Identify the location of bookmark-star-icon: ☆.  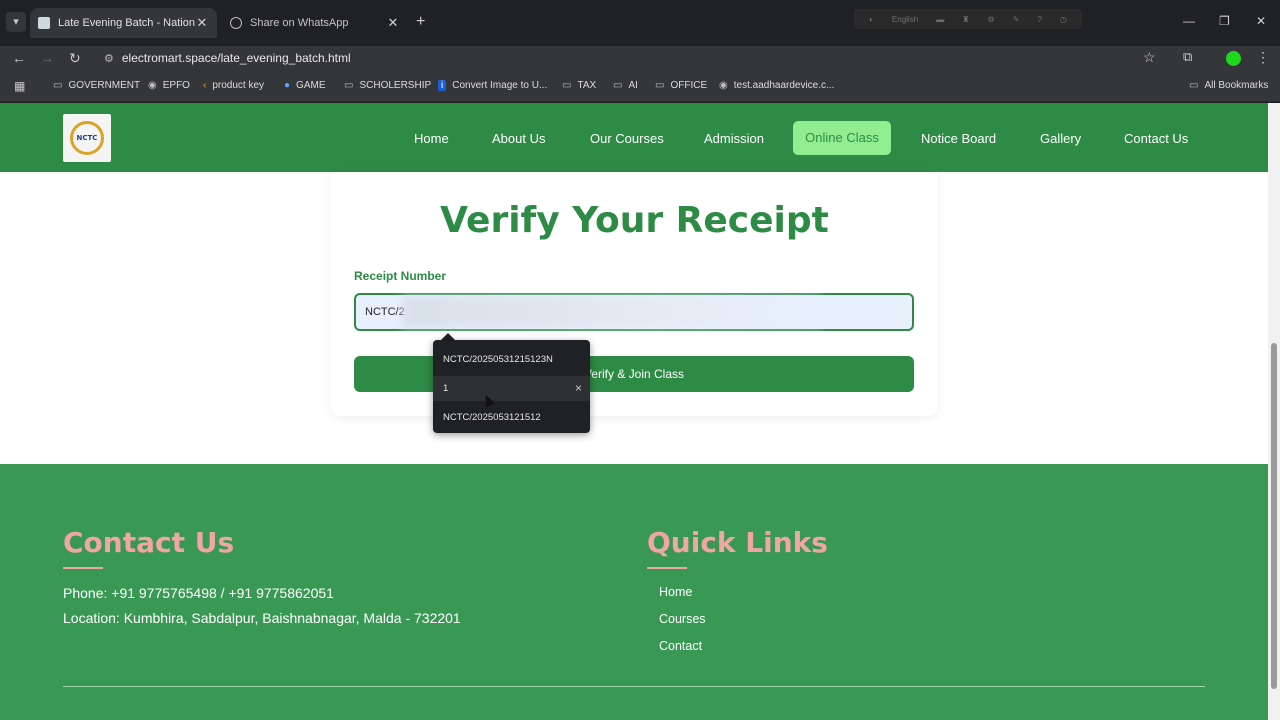
(1149, 57).